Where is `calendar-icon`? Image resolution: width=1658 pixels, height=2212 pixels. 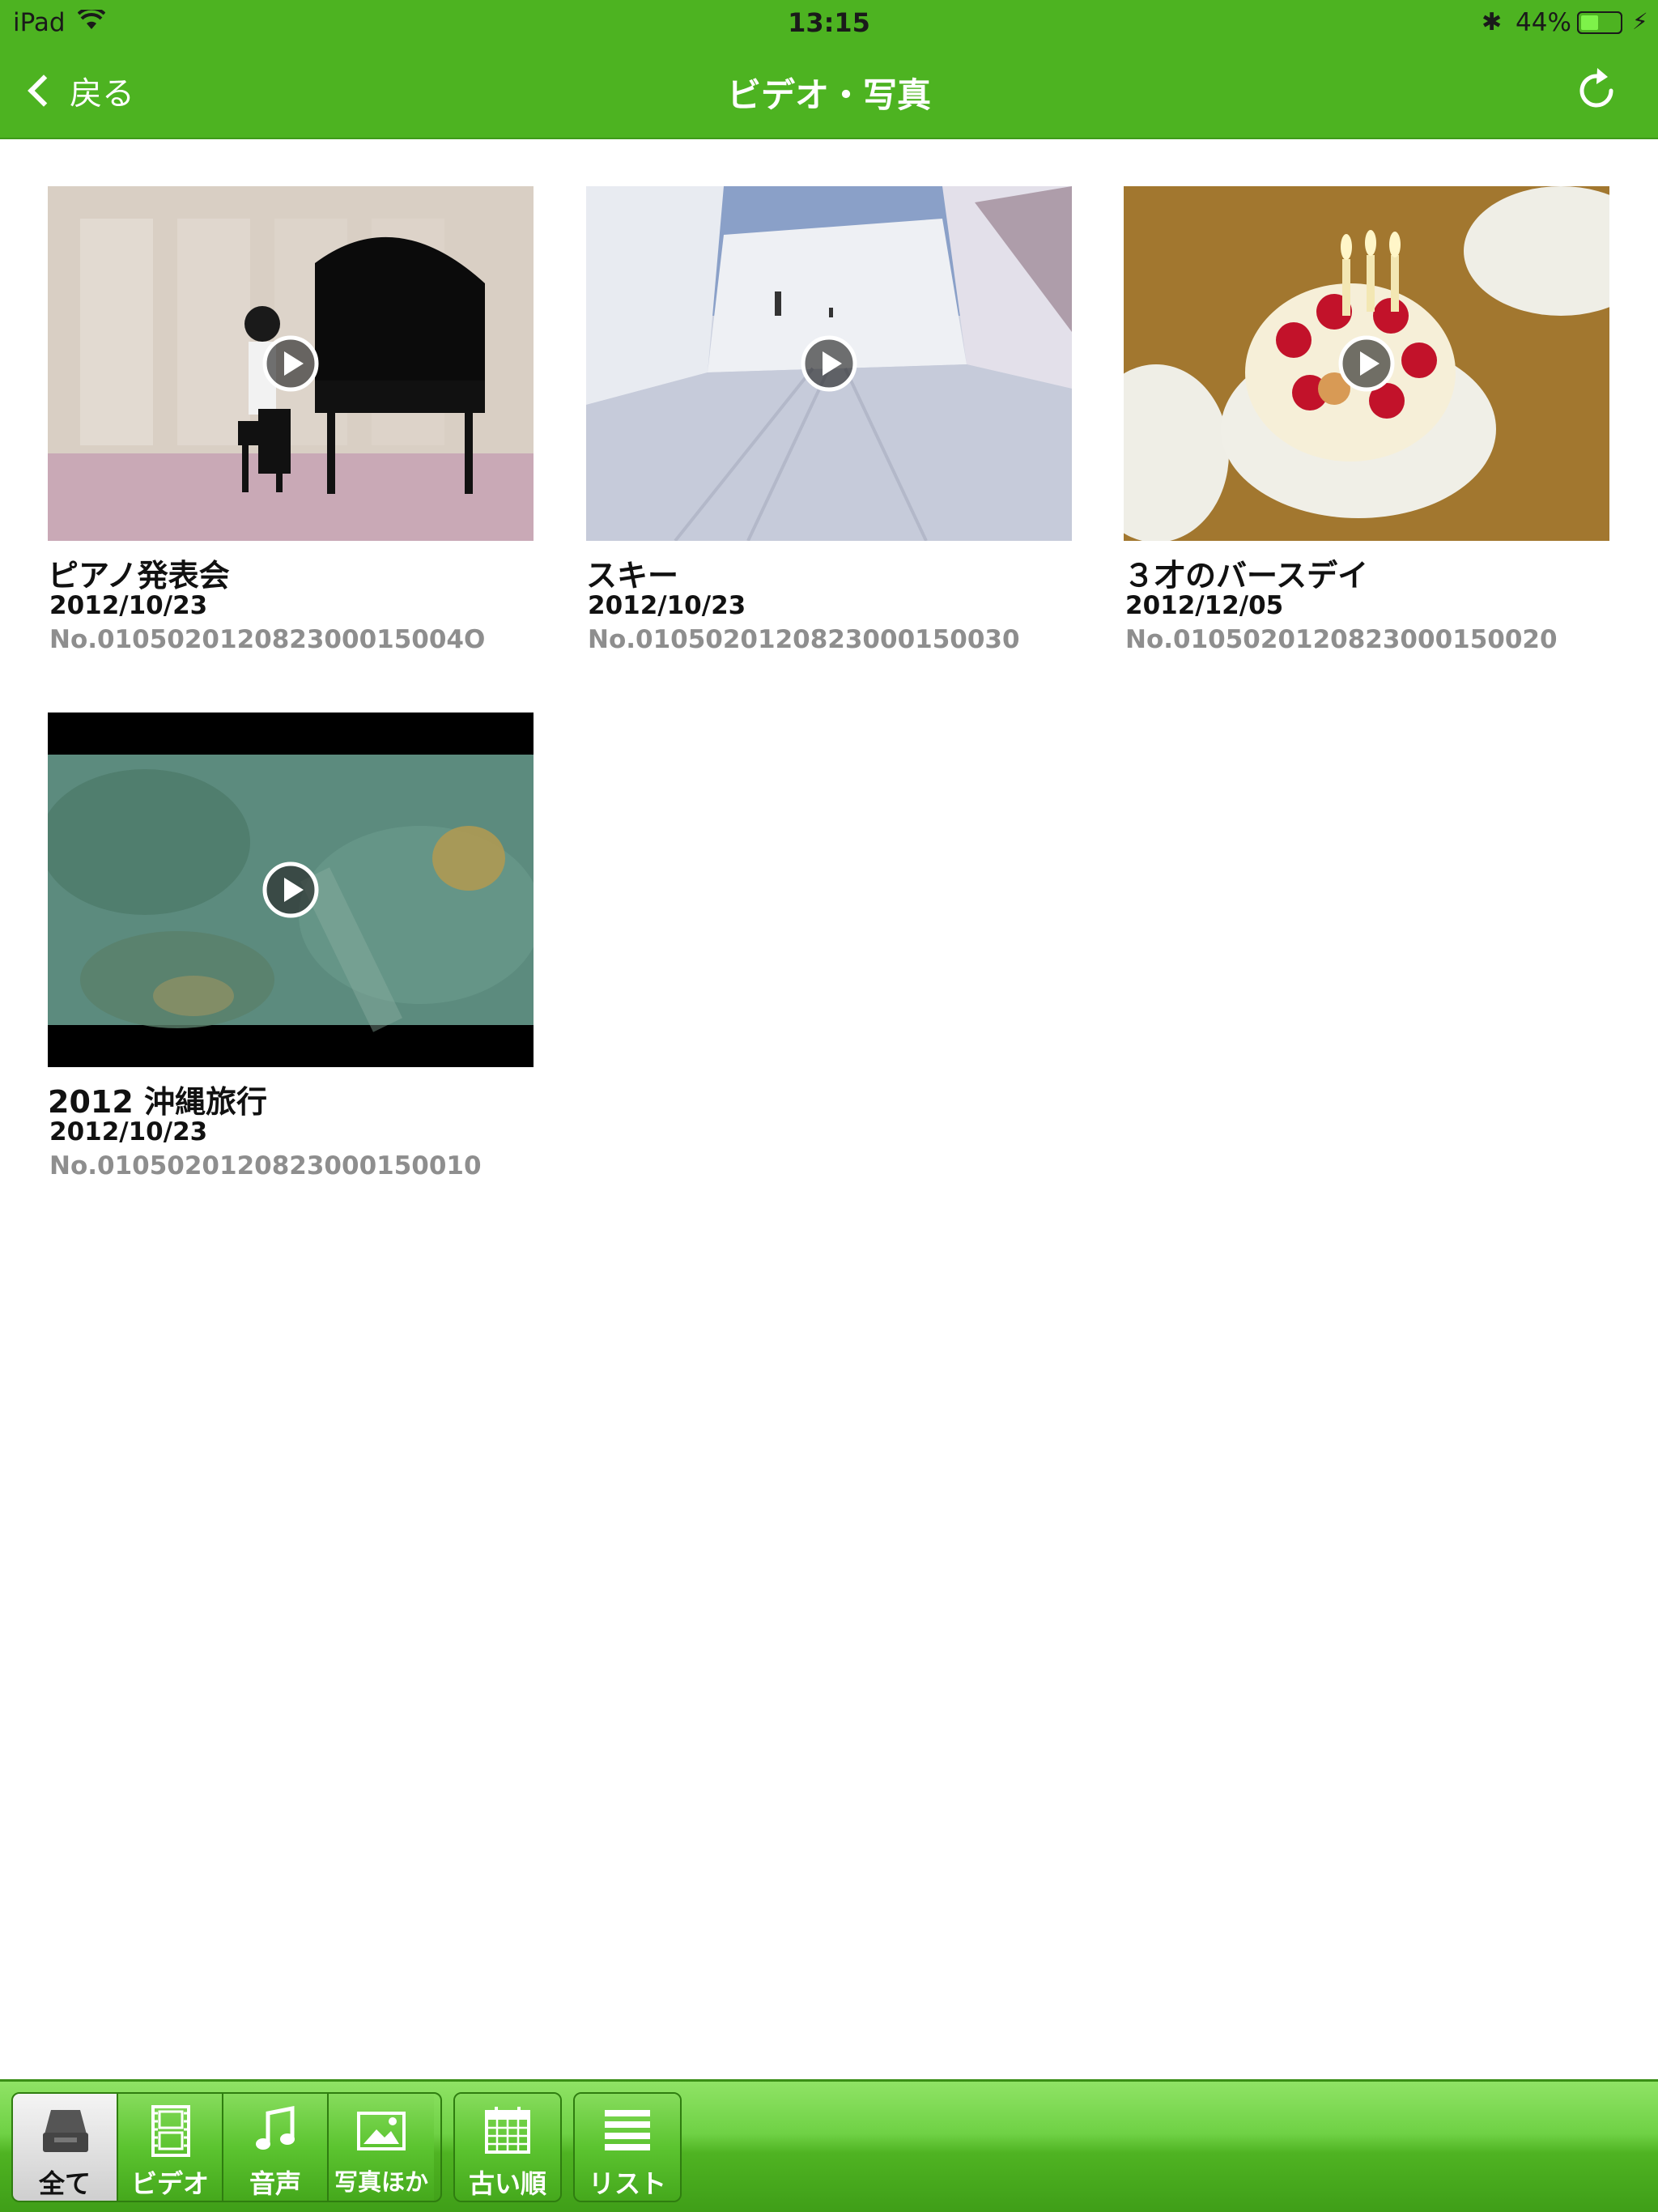 calendar-icon is located at coordinates (507, 2131).